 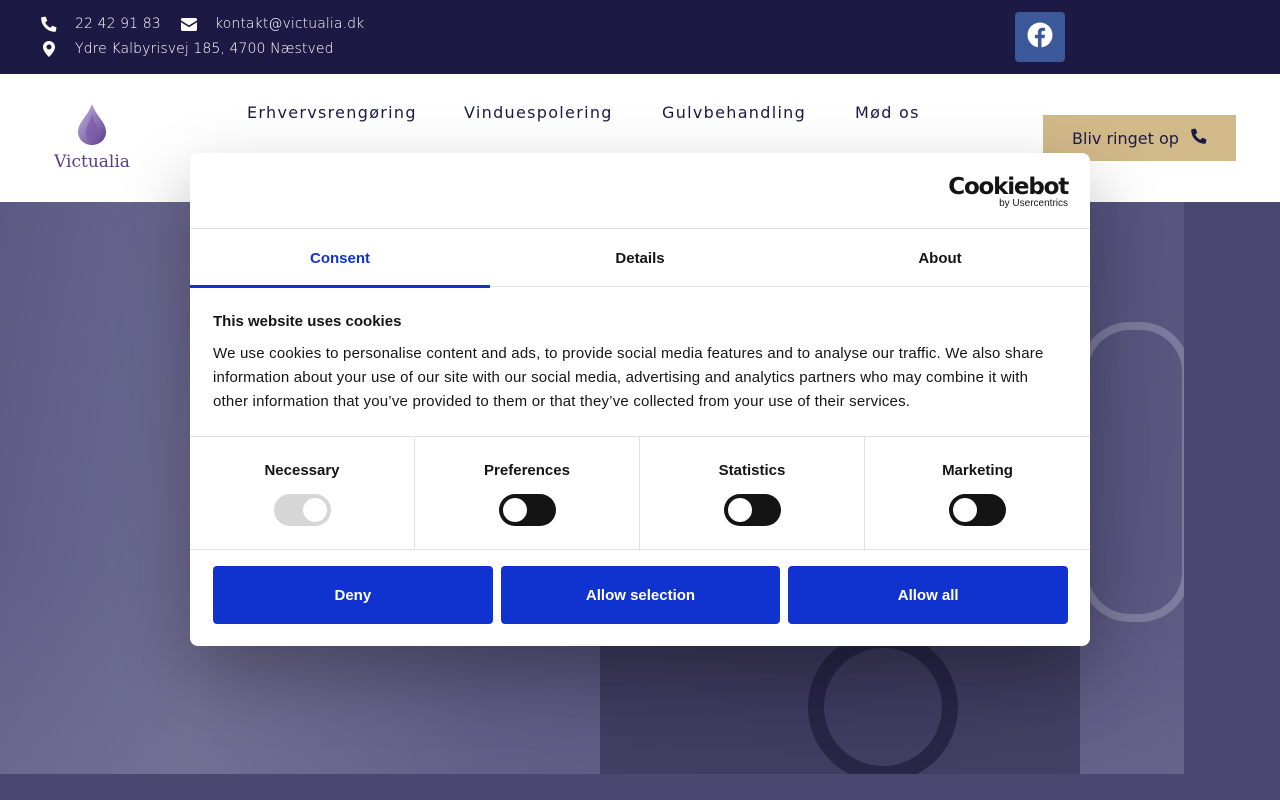 I want to click on map-pin-icon, so click(x=49, y=49).